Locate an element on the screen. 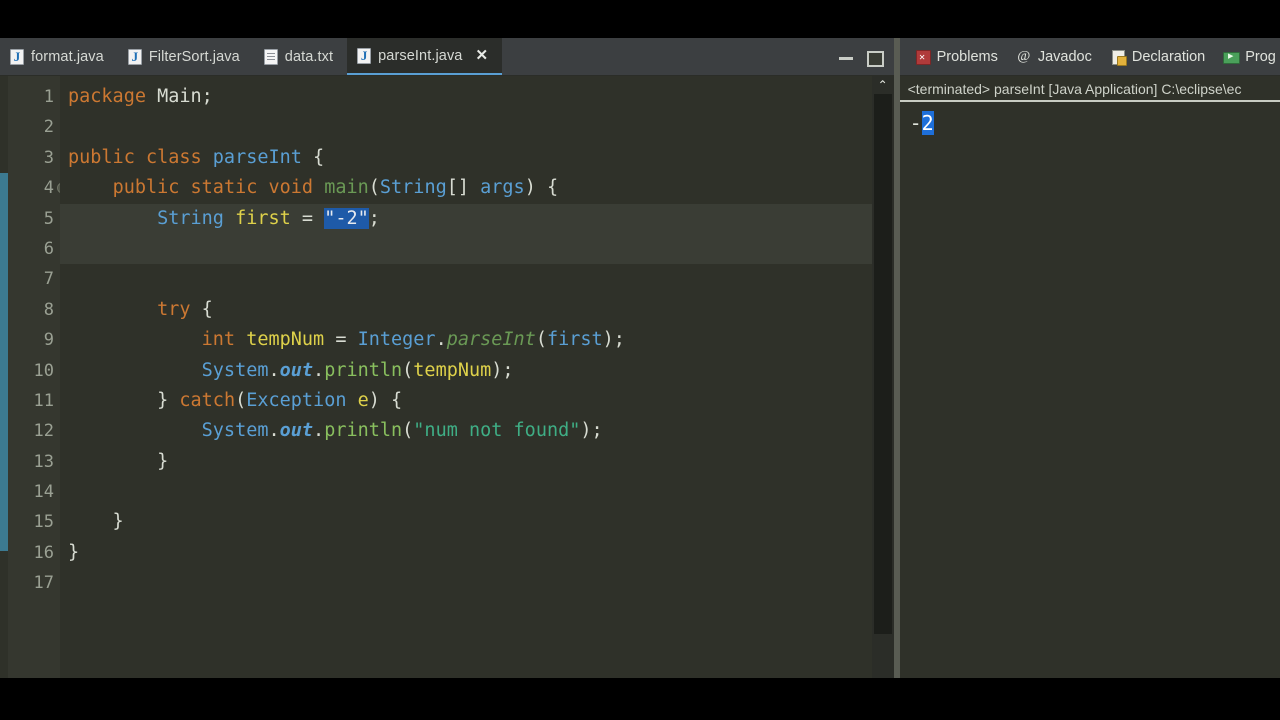  view-tab-javadoc: Javadoc is located at coordinates (1054, 56).